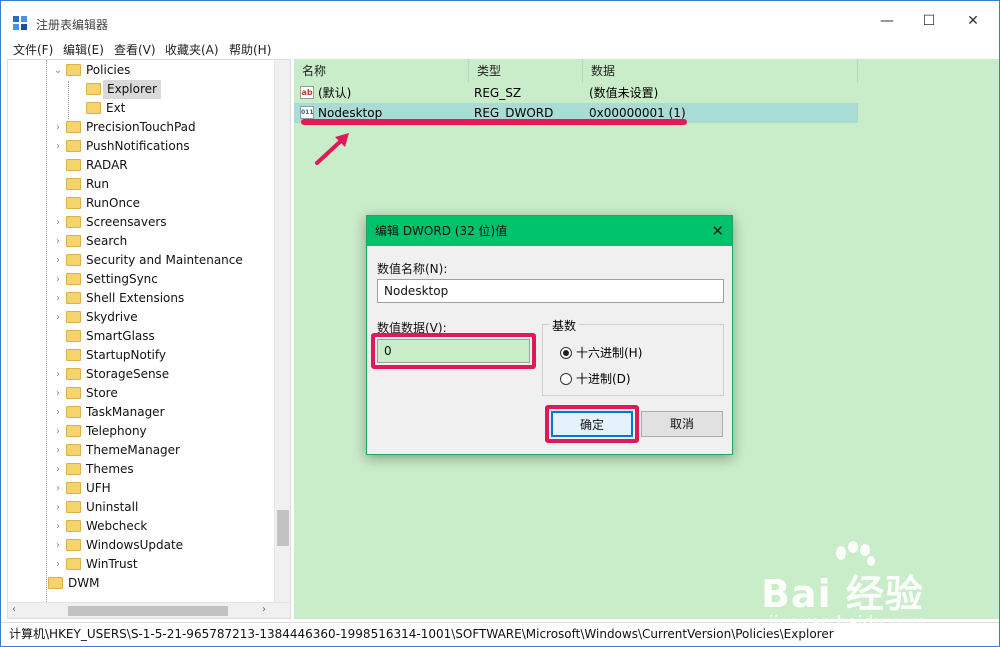 Image resolution: width=1000 pixels, height=647 pixels. What do you see at coordinates (307, 112) in the screenshot?
I see `dword-value-icon: 011` at bounding box center [307, 112].